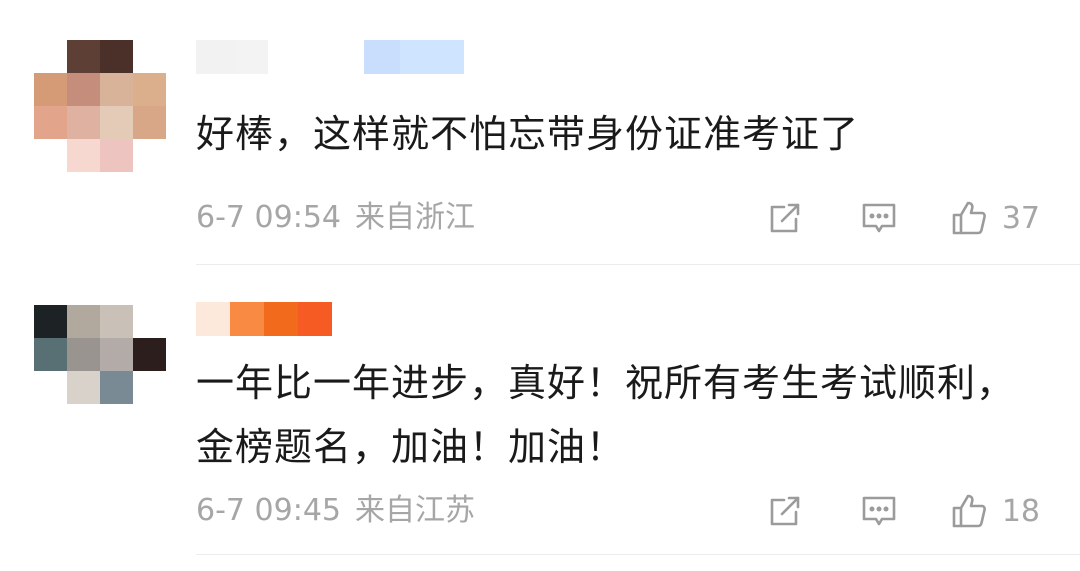 This screenshot has height=571, width=1080. What do you see at coordinates (638, 554) in the screenshot?
I see `divider` at bounding box center [638, 554].